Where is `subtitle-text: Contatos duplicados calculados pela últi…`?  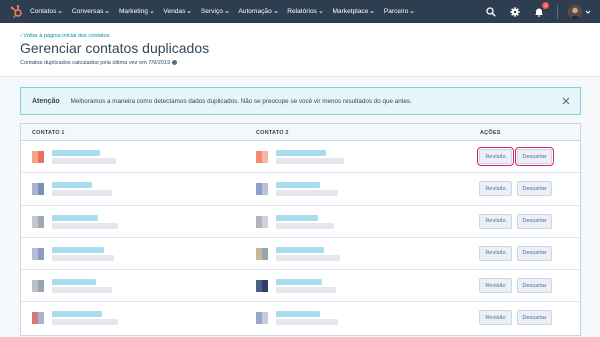
subtitle-text: Contatos duplicados calculados pela últi… is located at coordinates (95, 63).